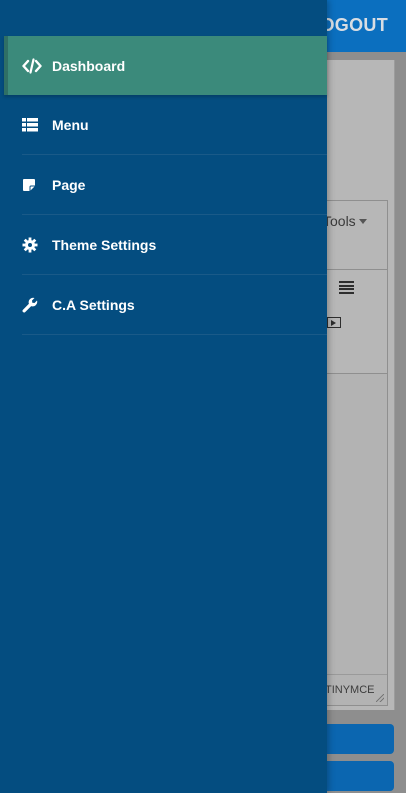 Image resolution: width=406 pixels, height=793 pixels. What do you see at coordinates (33, 185) in the screenshot?
I see `sticky-note-icon` at bounding box center [33, 185].